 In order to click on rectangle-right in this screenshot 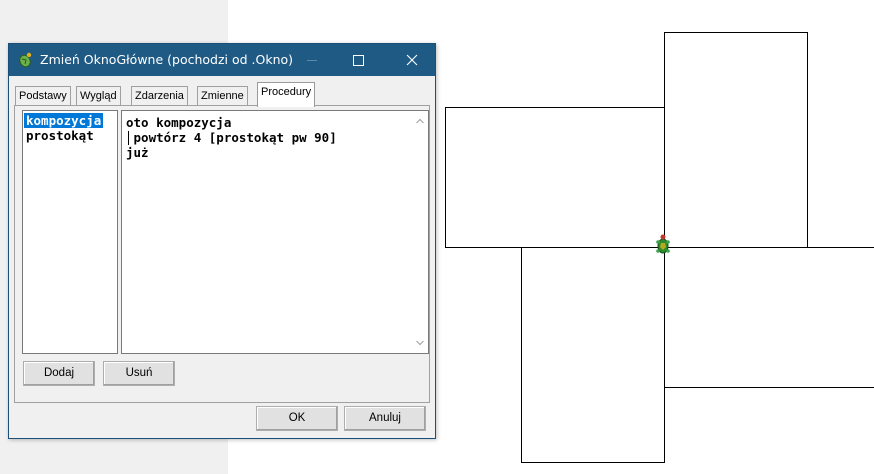, I will do `click(769, 317)`.